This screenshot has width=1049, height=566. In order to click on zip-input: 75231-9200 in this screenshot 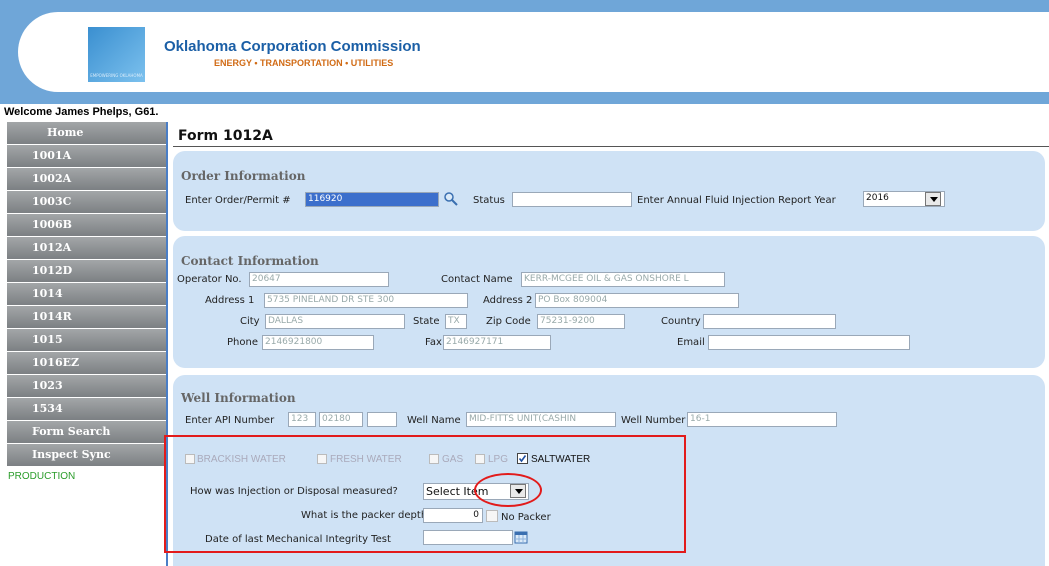, I will do `click(581, 321)`.